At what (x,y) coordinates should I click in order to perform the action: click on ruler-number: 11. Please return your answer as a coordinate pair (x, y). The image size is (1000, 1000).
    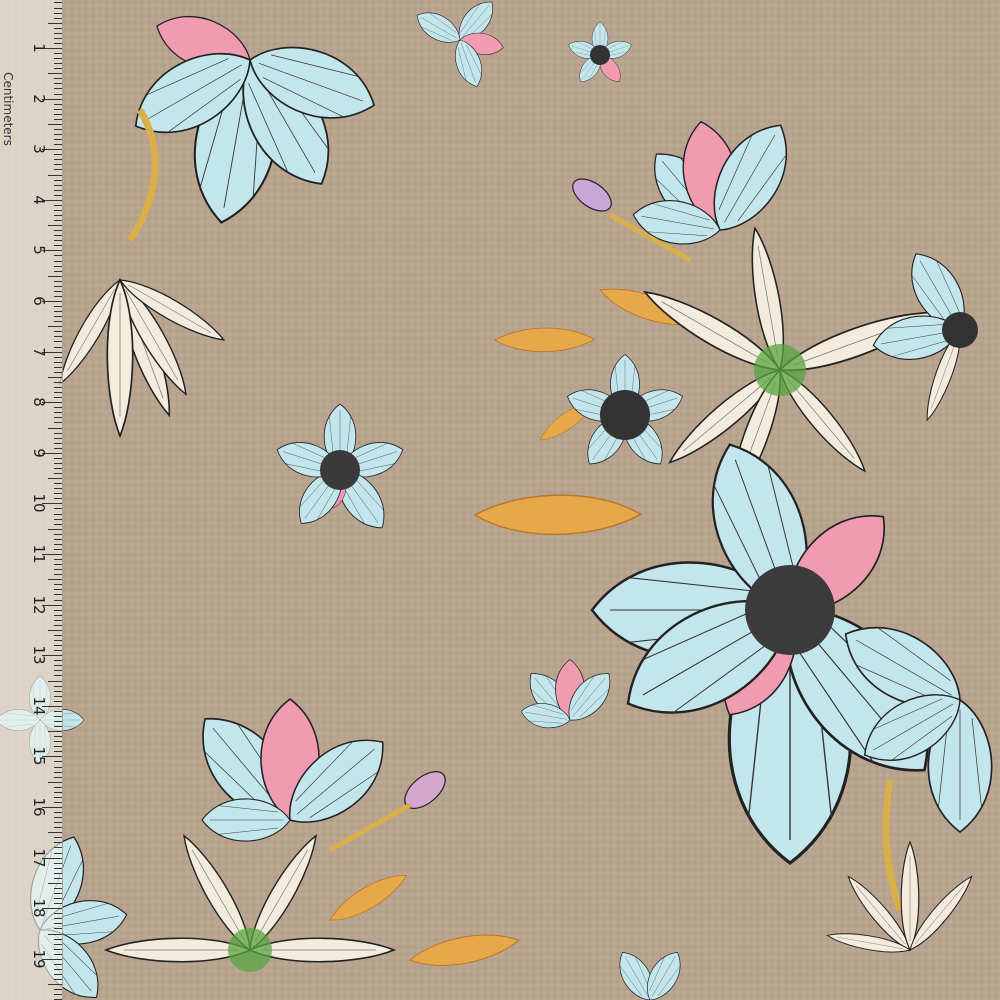
    Looking at the image, I should click on (39, 554).